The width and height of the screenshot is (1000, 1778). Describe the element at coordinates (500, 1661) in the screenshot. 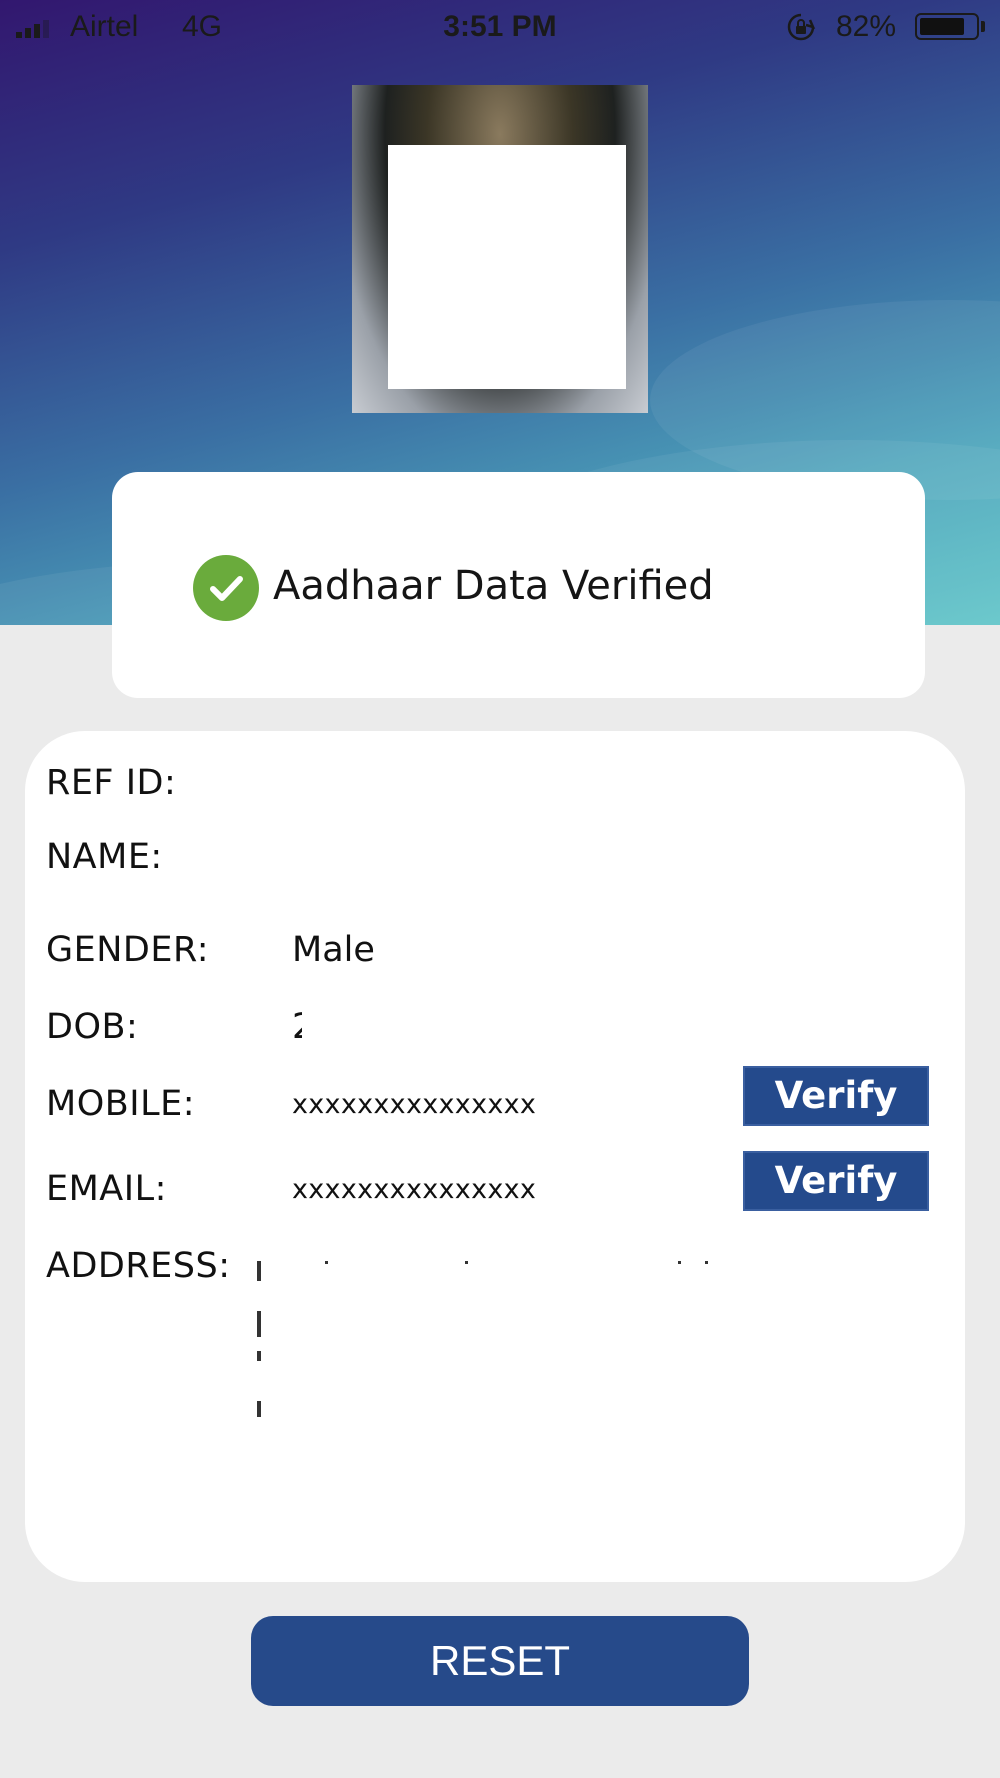

I see `reset-button: RESET` at that location.